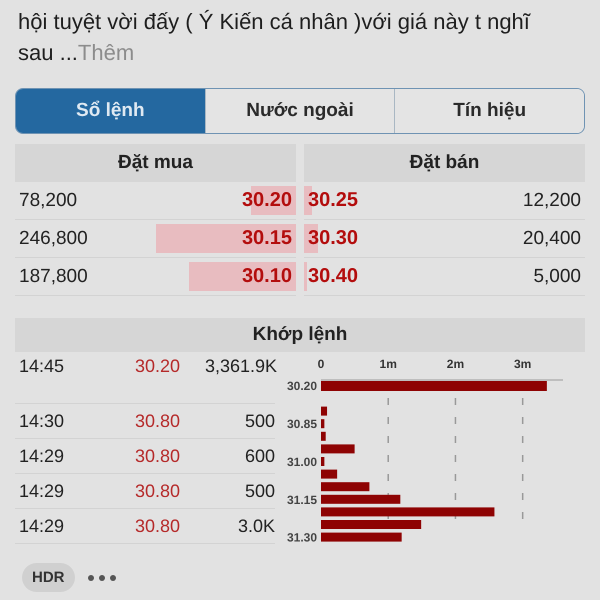  What do you see at coordinates (155, 163) in the screenshot?
I see `bid-header: Đặt mua` at bounding box center [155, 163].